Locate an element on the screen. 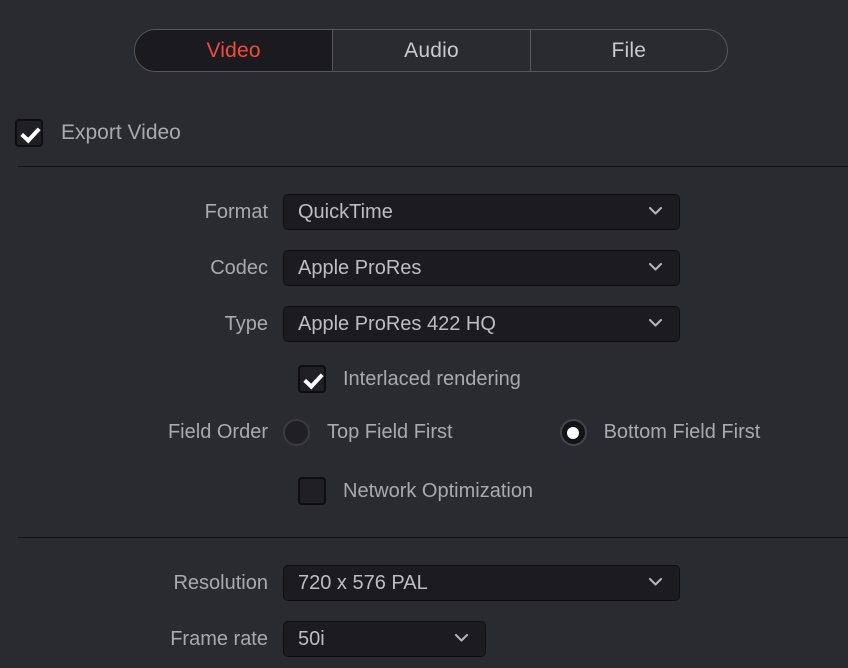 Image resolution: width=848 pixels, height=668 pixels. codec-label: Codec is located at coordinates (239, 267).